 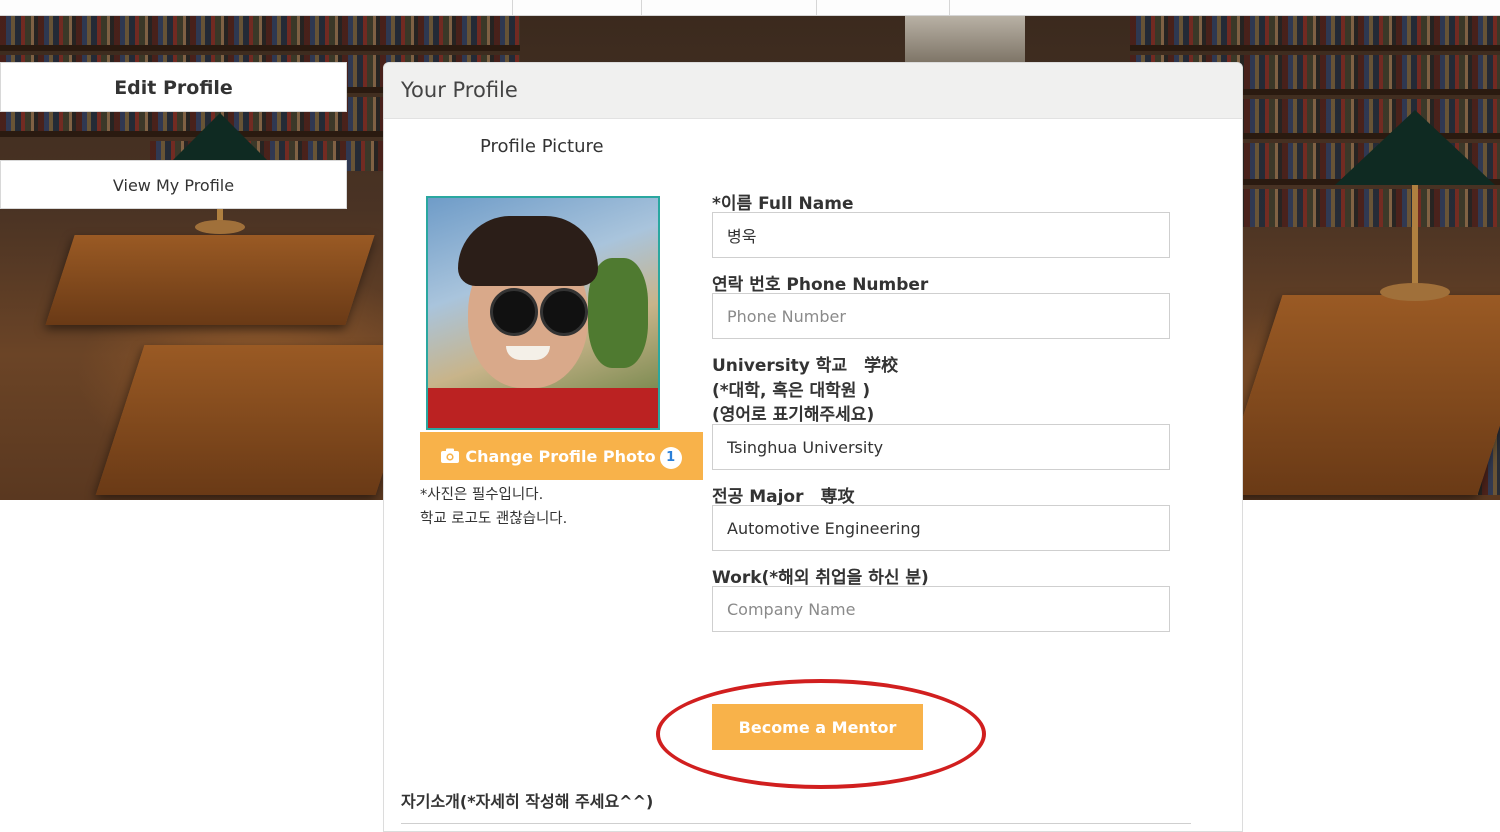 What do you see at coordinates (820, 285) in the screenshot?
I see `phone-label: 연락 번호 Phone Number` at bounding box center [820, 285].